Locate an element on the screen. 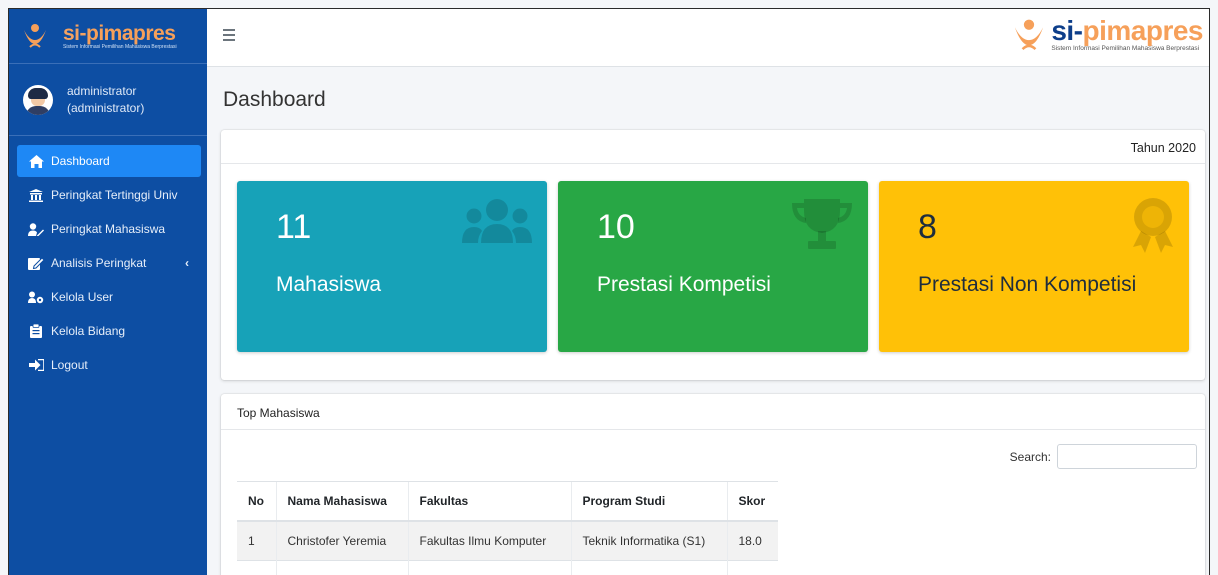 The height and width of the screenshot is (575, 1218). users-cog-icon is located at coordinates (36, 297).